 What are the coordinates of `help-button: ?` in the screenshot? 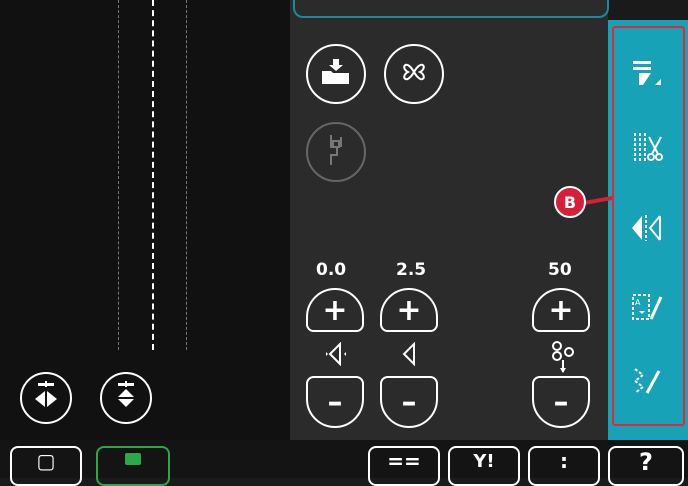 It's located at (646, 466).